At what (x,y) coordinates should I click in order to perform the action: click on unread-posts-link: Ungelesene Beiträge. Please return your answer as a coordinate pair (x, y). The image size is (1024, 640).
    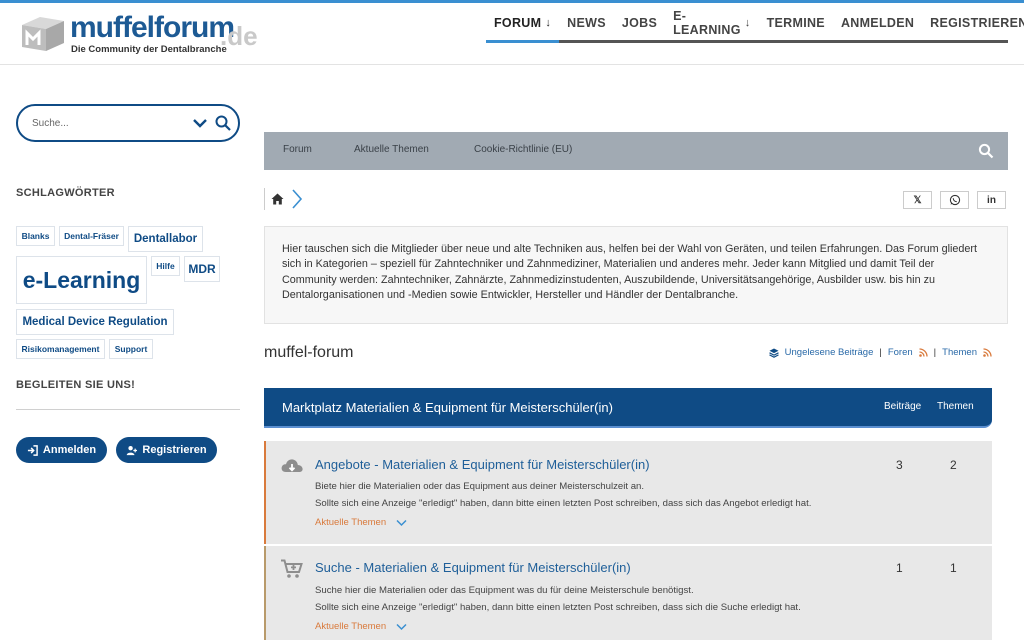
    Looking at the image, I should click on (829, 352).